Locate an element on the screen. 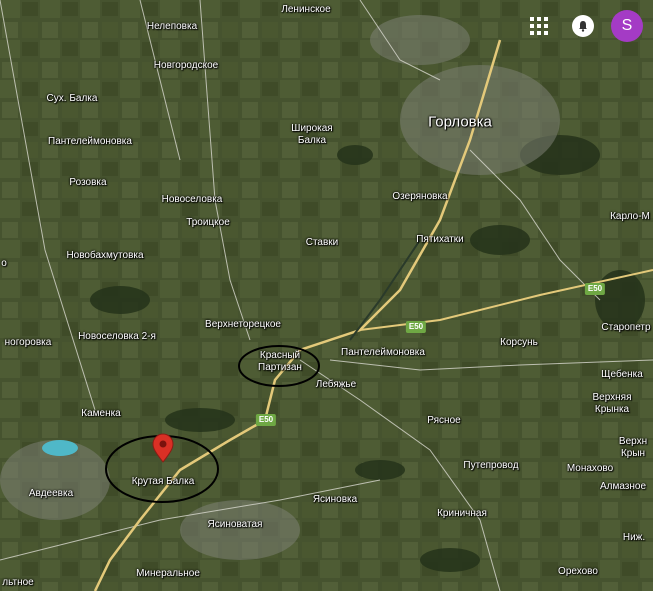  label-yasinovka: Ясиновка is located at coordinates (335, 499).